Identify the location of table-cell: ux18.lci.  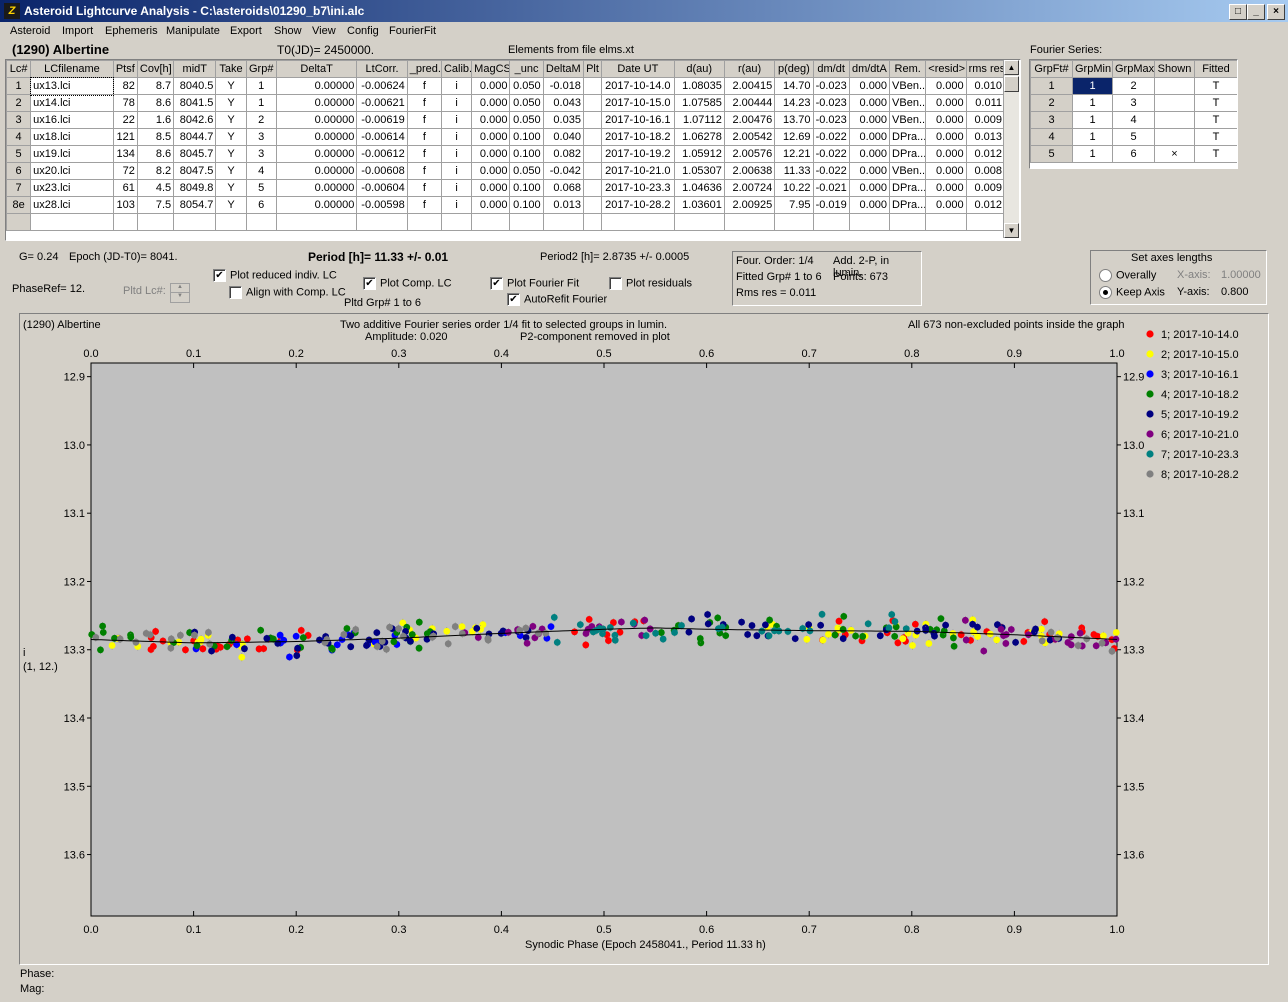
(72, 137).